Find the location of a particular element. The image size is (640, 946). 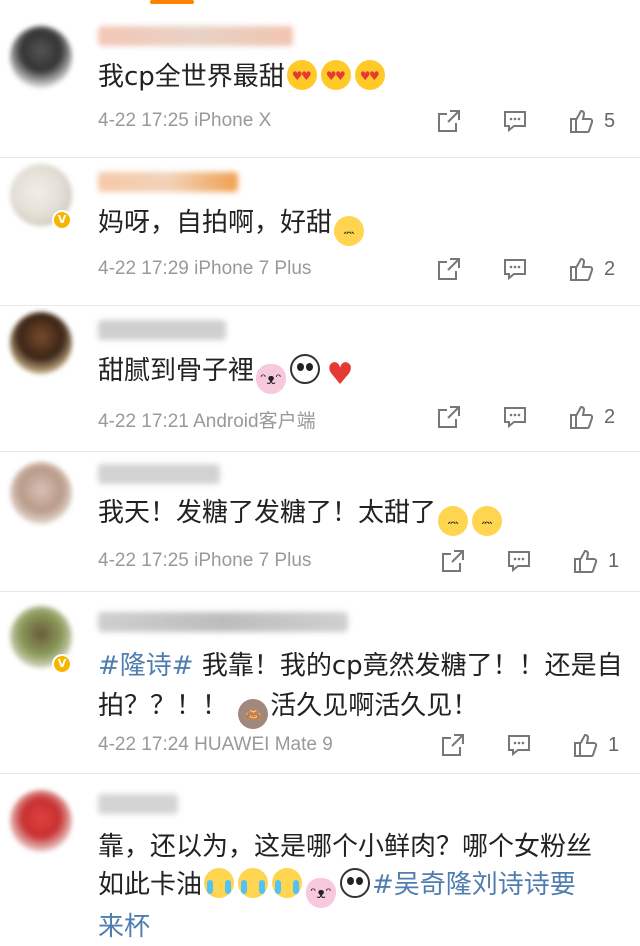

comment-text: 甜腻到骨子裡 ᵔᴥᵔ ♥ is located at coordinates (359, 373).